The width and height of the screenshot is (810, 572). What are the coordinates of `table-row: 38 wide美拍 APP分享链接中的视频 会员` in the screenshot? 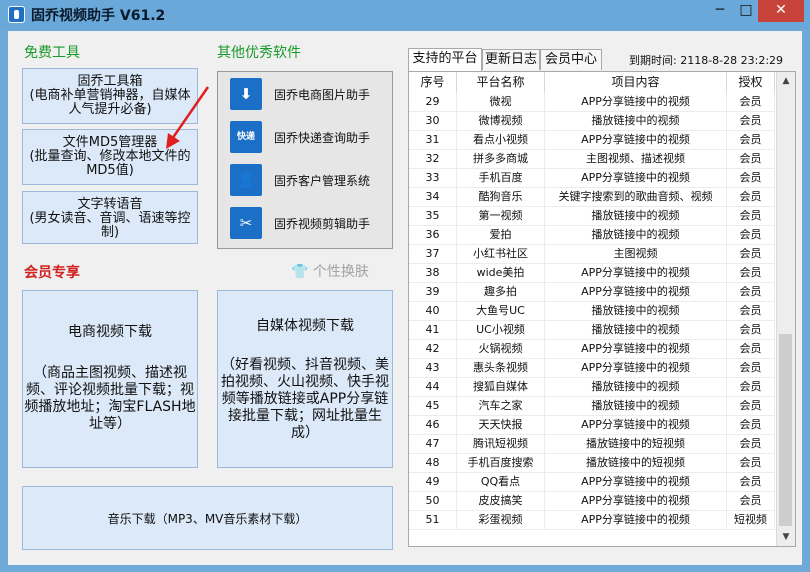 It's located at (592, 273).